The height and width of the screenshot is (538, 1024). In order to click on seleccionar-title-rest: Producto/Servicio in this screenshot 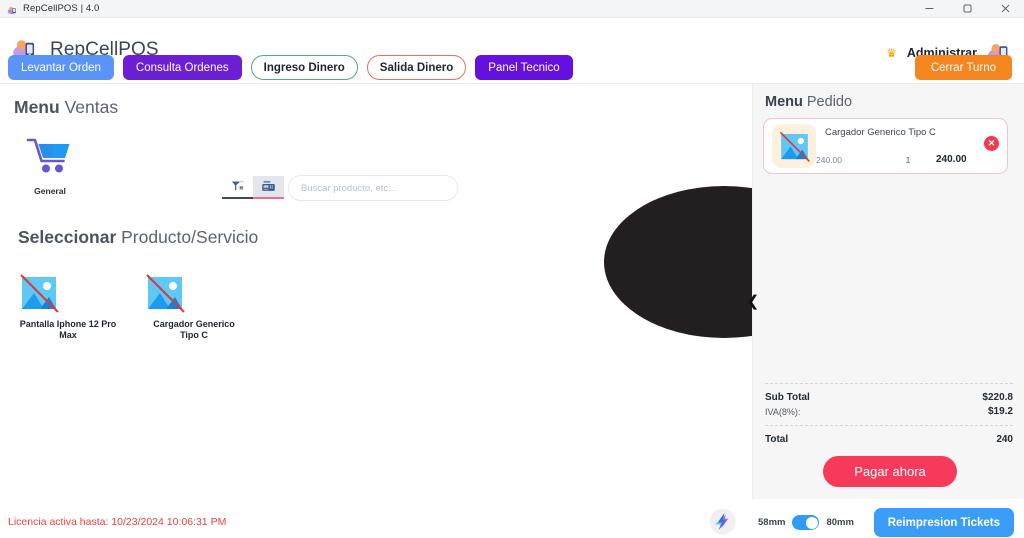, I will do `click(187, 237)`.